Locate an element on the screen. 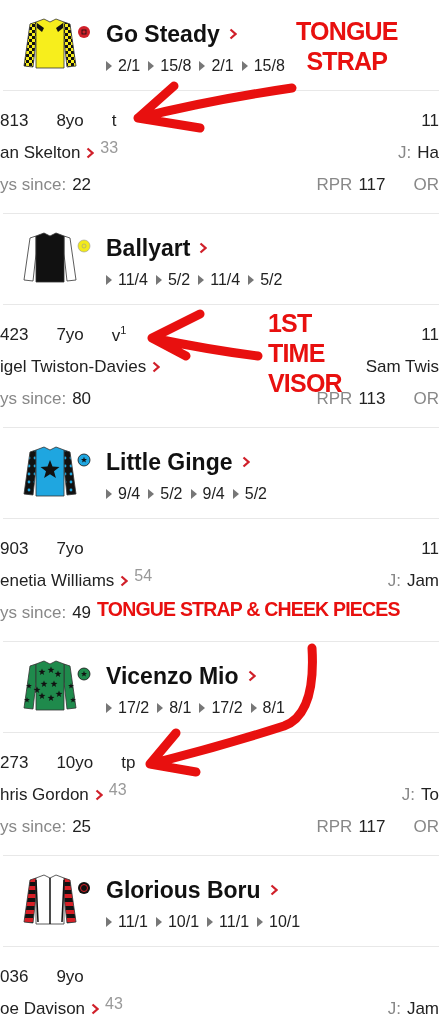 Image resolution: width=439 pixels, height=1024 pixels. horse-name: Little Ginge is located at coordinates (169, 462).